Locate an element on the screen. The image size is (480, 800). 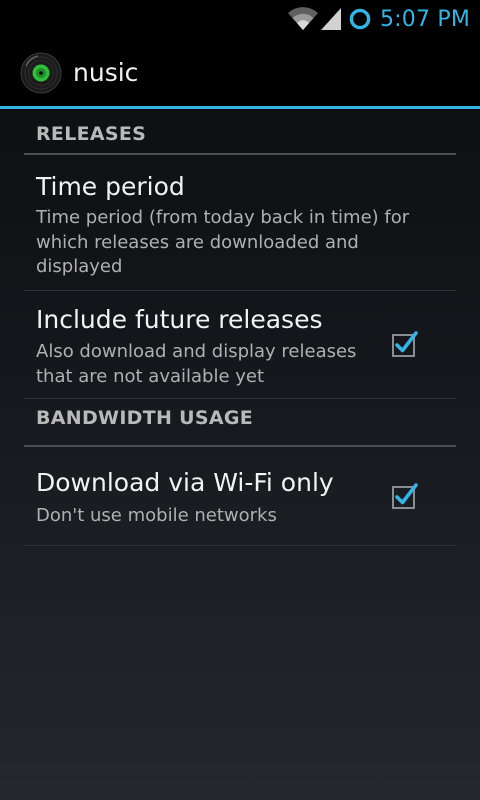
app-title: nusic is located at coordinates (106, 72).